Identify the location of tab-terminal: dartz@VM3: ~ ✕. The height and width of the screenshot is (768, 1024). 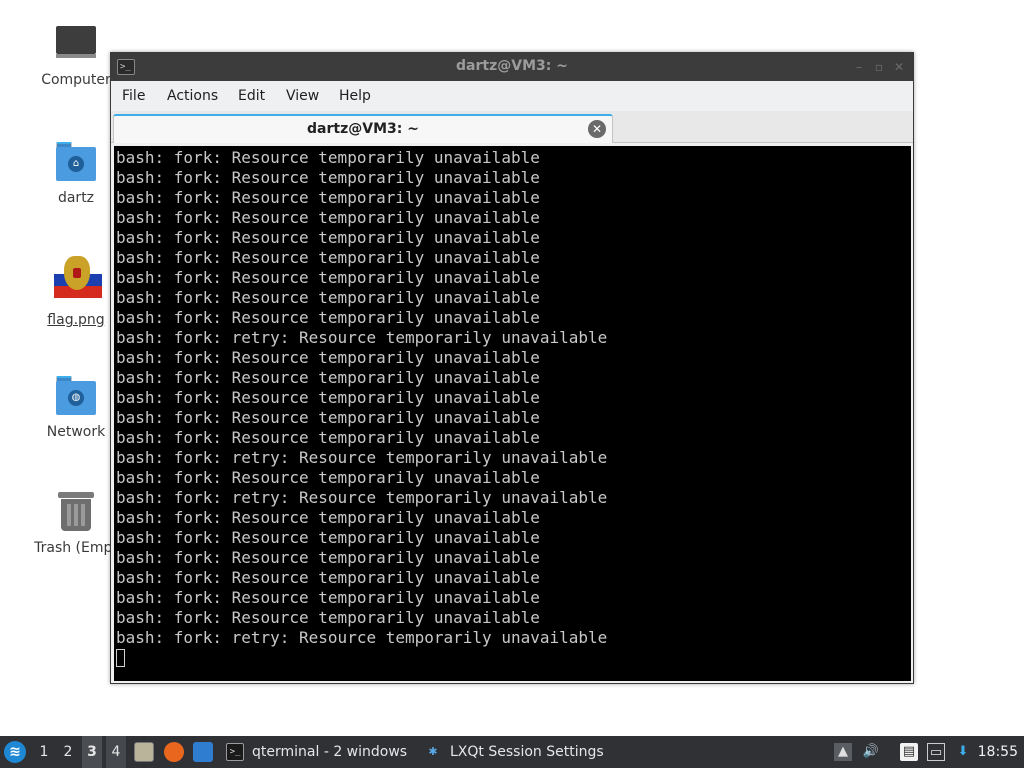
(363, 128).